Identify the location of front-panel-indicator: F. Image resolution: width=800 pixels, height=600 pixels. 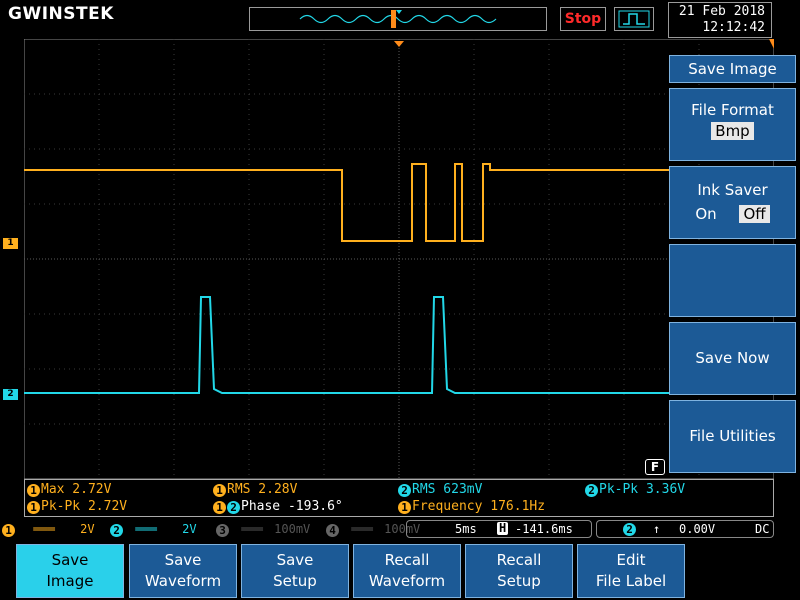
(655, 467).